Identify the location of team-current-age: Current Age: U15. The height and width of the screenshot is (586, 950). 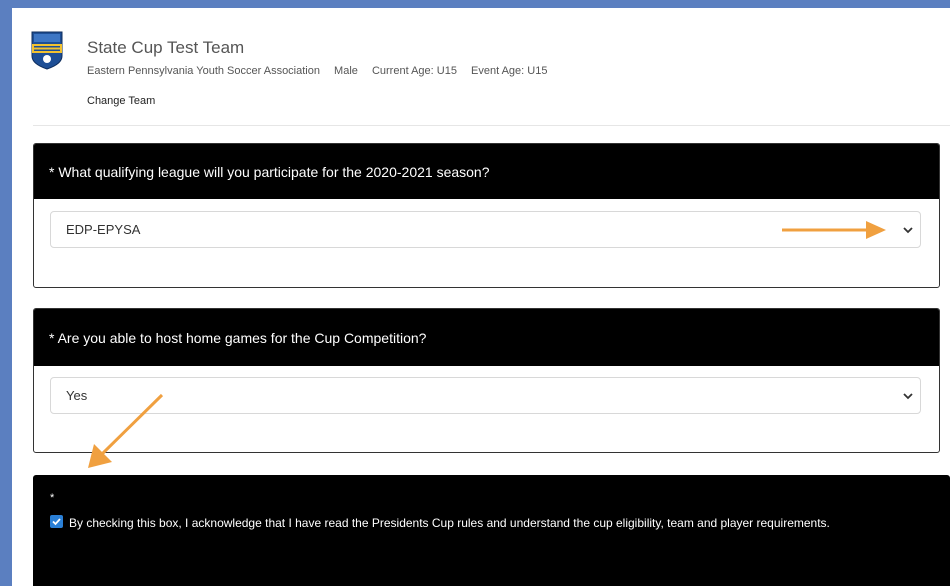
(414, 71).